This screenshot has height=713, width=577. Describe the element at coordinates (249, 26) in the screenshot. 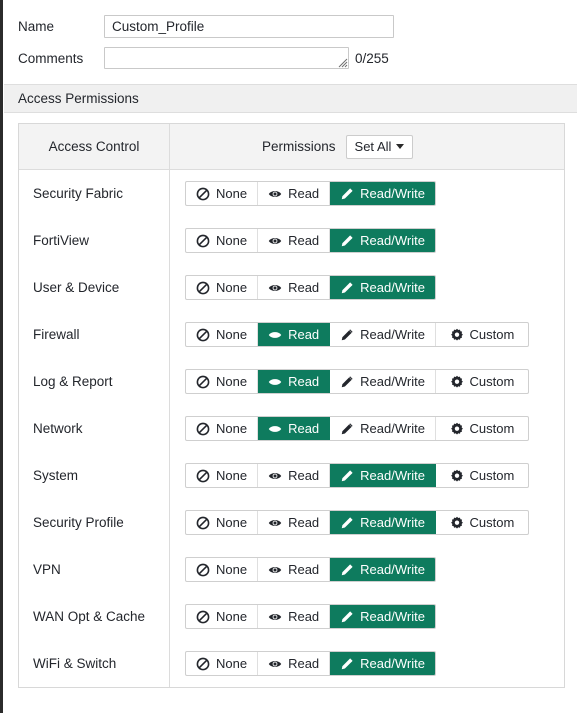

I see `name-input` at that location.